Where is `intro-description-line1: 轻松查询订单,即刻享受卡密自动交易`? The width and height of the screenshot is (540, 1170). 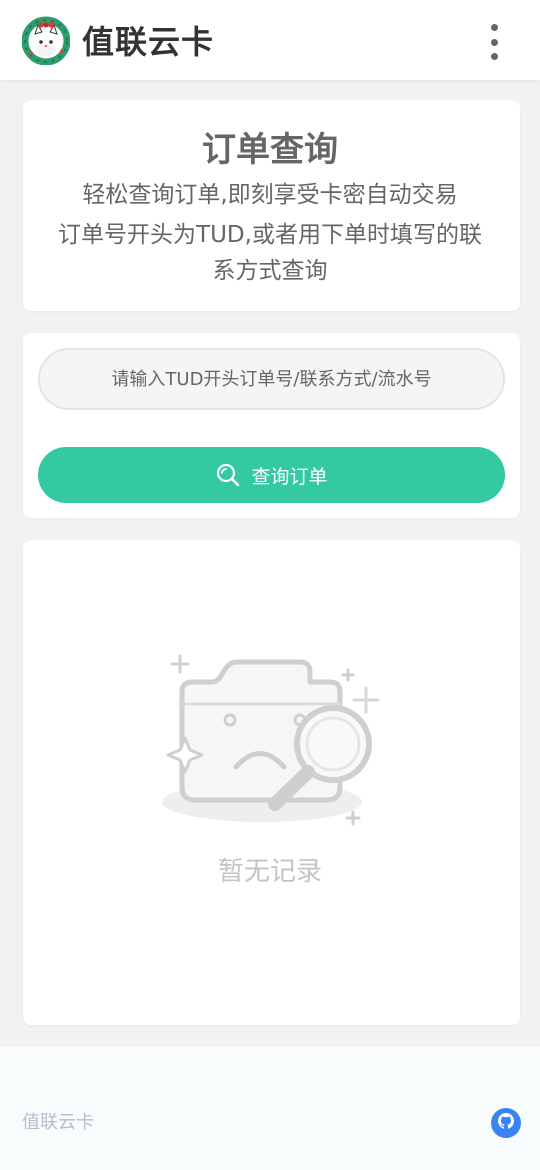
intro-description-line1: 轻松查询订单,即刻享受卡密自动交易 is located at coordinates (270, 195).